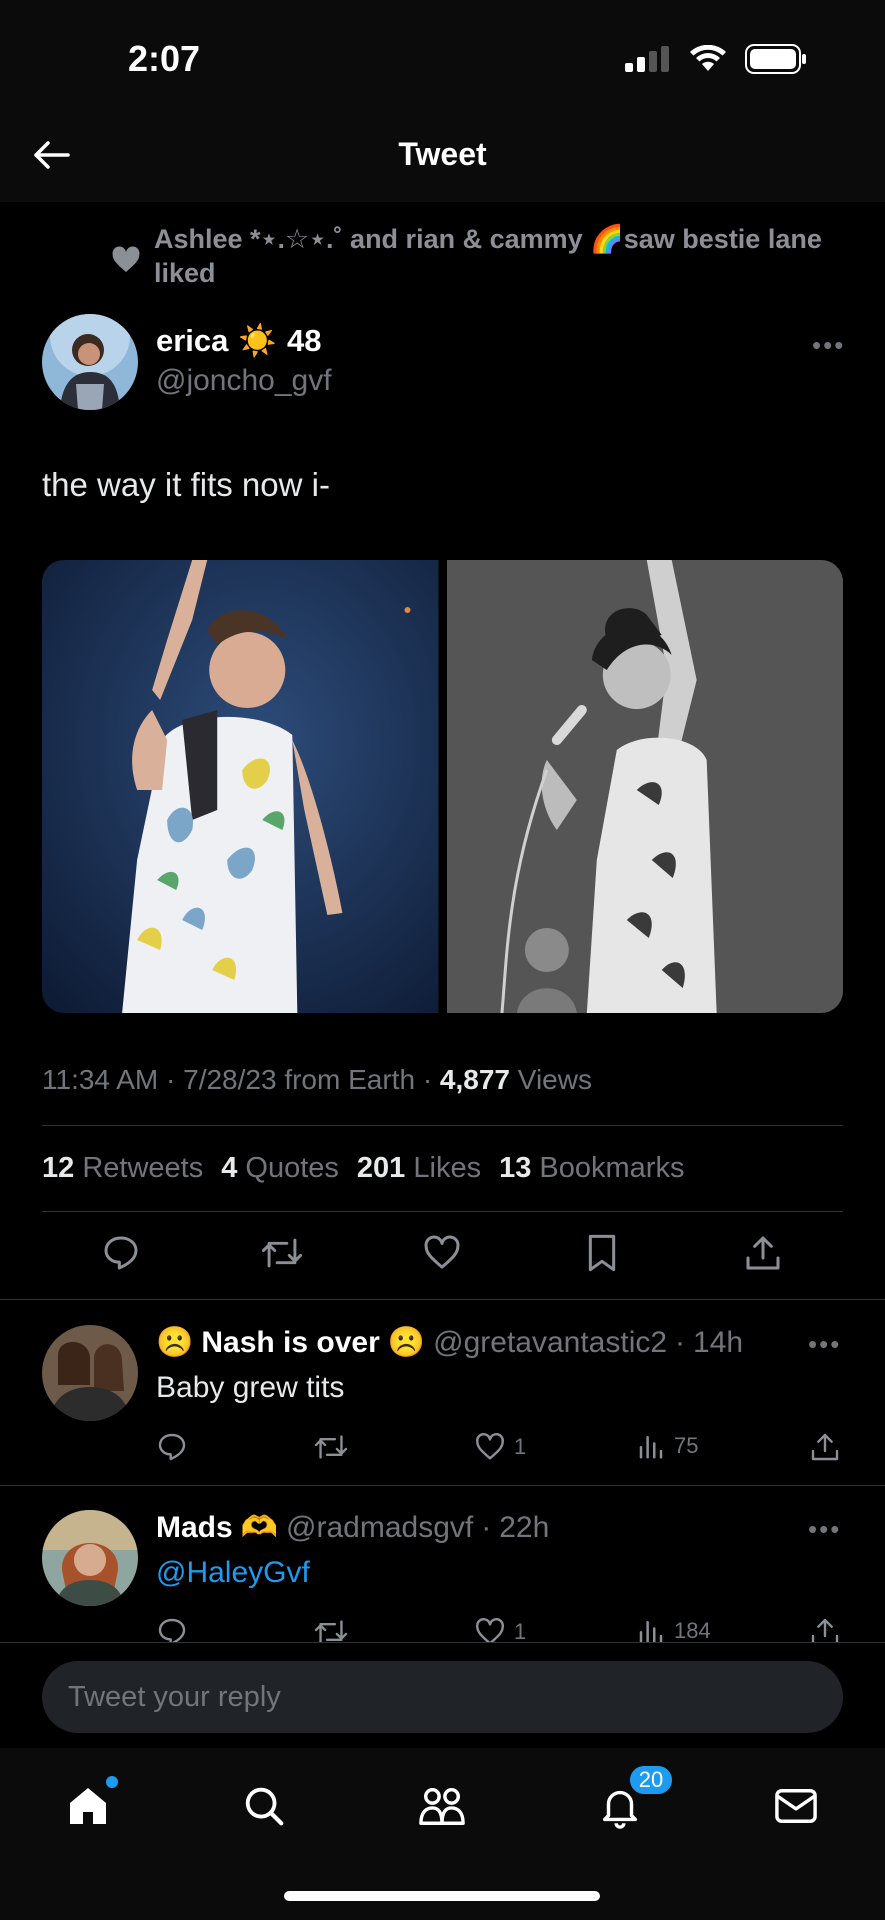  I want to click on tab-messages, so click(796, 1806).